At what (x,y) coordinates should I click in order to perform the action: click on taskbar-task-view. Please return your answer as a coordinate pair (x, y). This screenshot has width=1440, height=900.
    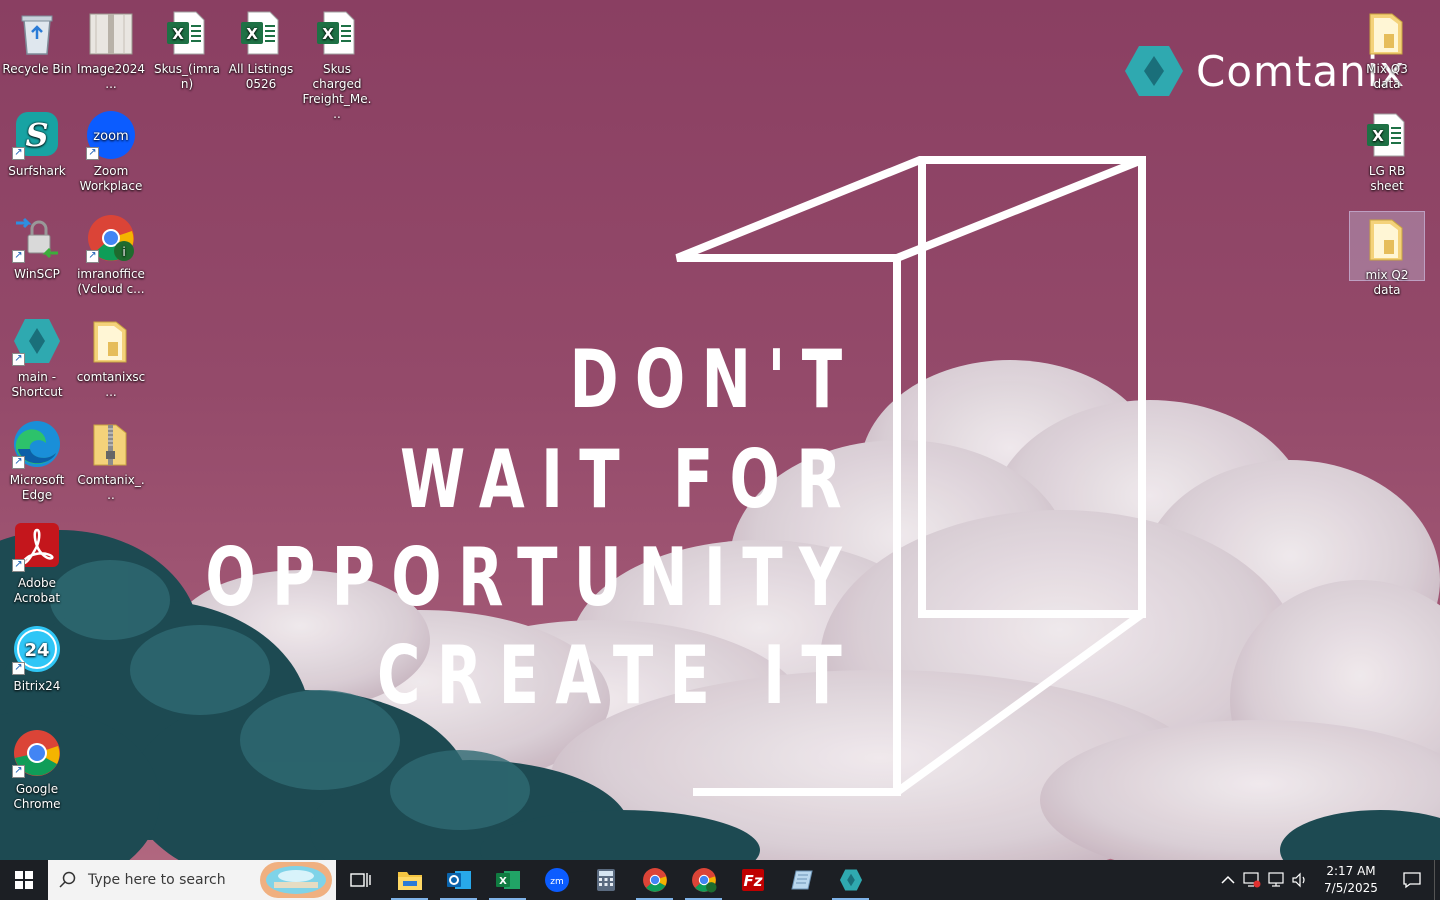
    Looking at the image, I should click on (360, 880).